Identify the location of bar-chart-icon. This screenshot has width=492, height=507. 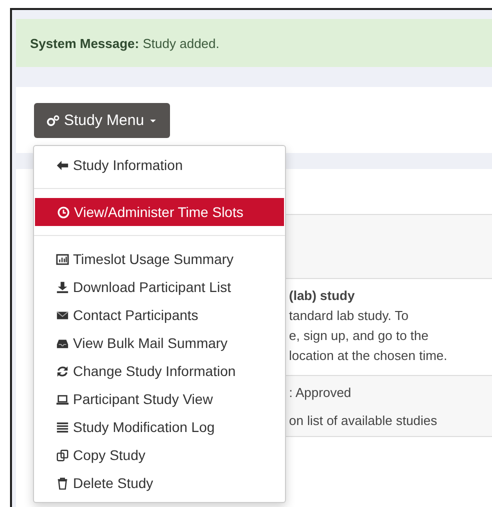
(62, 259).